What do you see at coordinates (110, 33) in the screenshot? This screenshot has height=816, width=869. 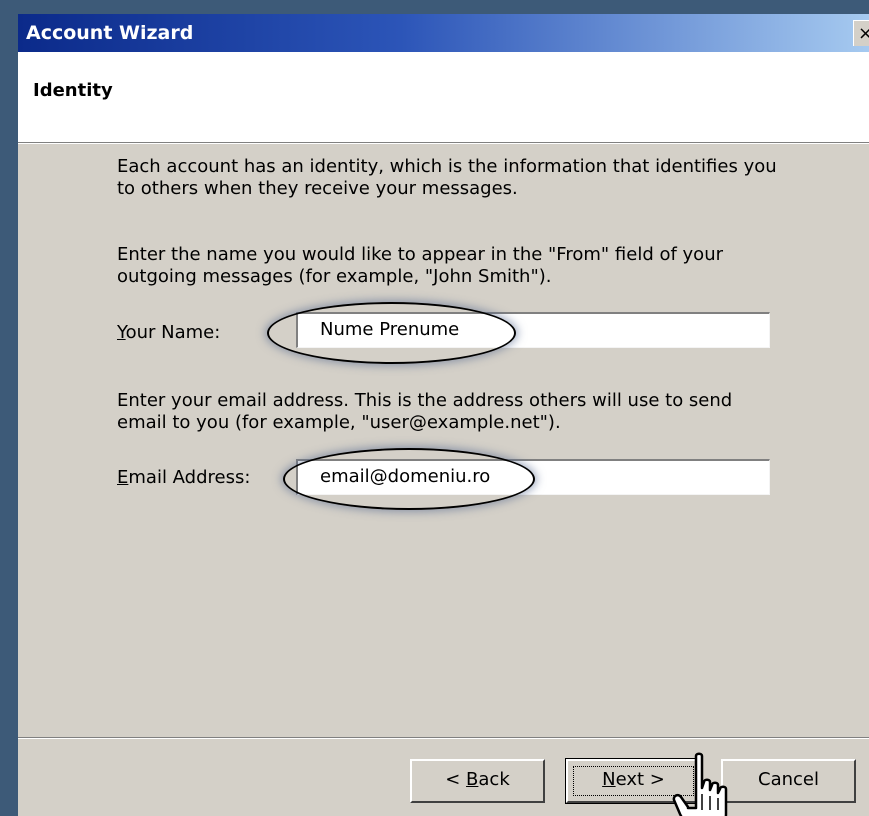 I see `window-title: Account Wizard` at bounding box center [110, 33].